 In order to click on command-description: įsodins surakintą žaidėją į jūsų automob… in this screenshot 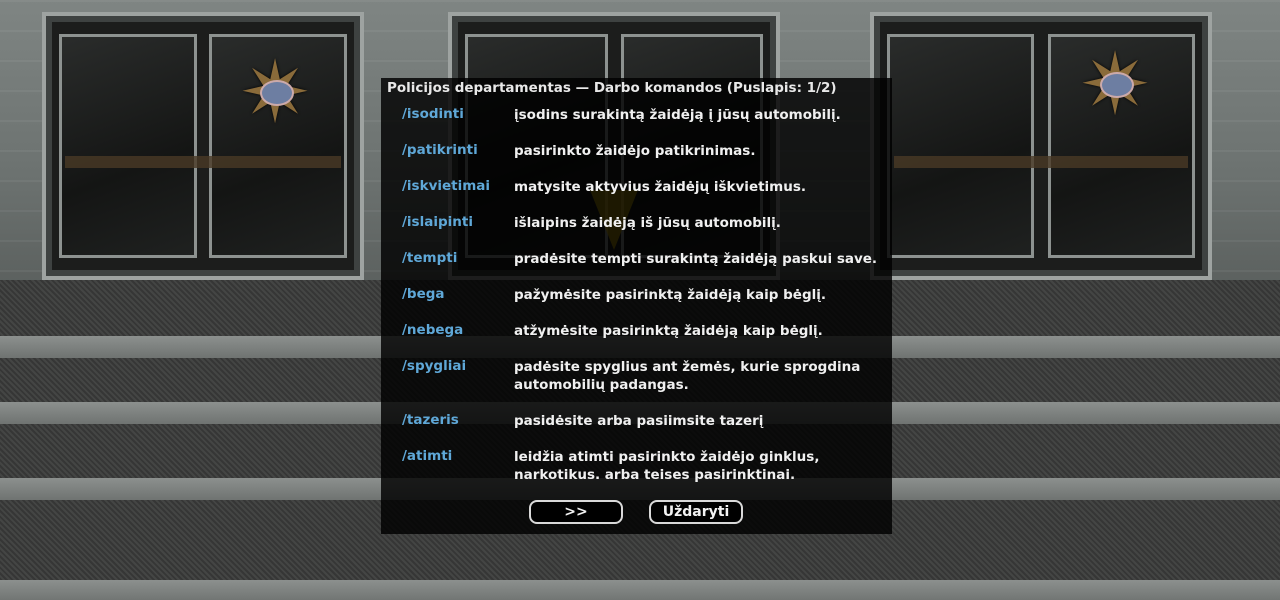, I will do `click(677, 115)`.